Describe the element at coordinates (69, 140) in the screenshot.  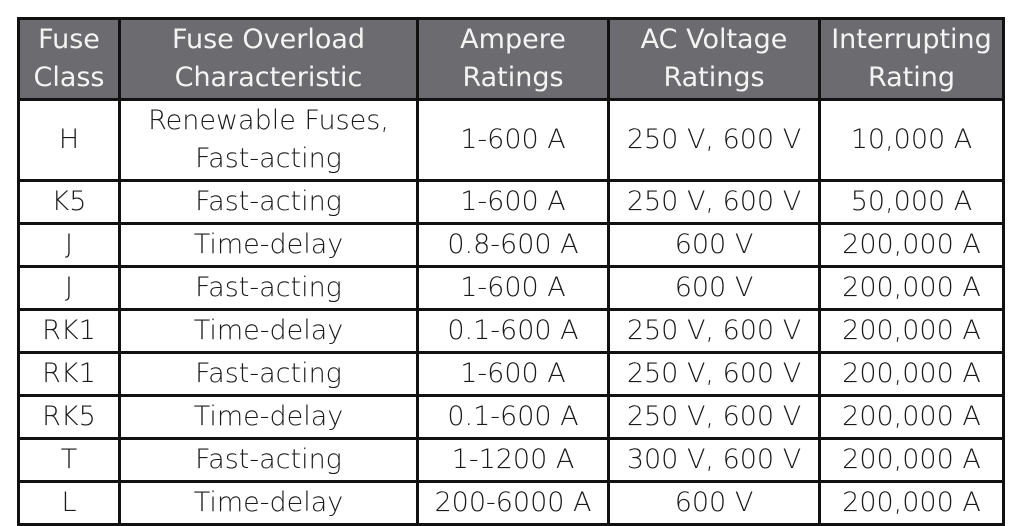
I see `cell-fuse-class: H` at that location.